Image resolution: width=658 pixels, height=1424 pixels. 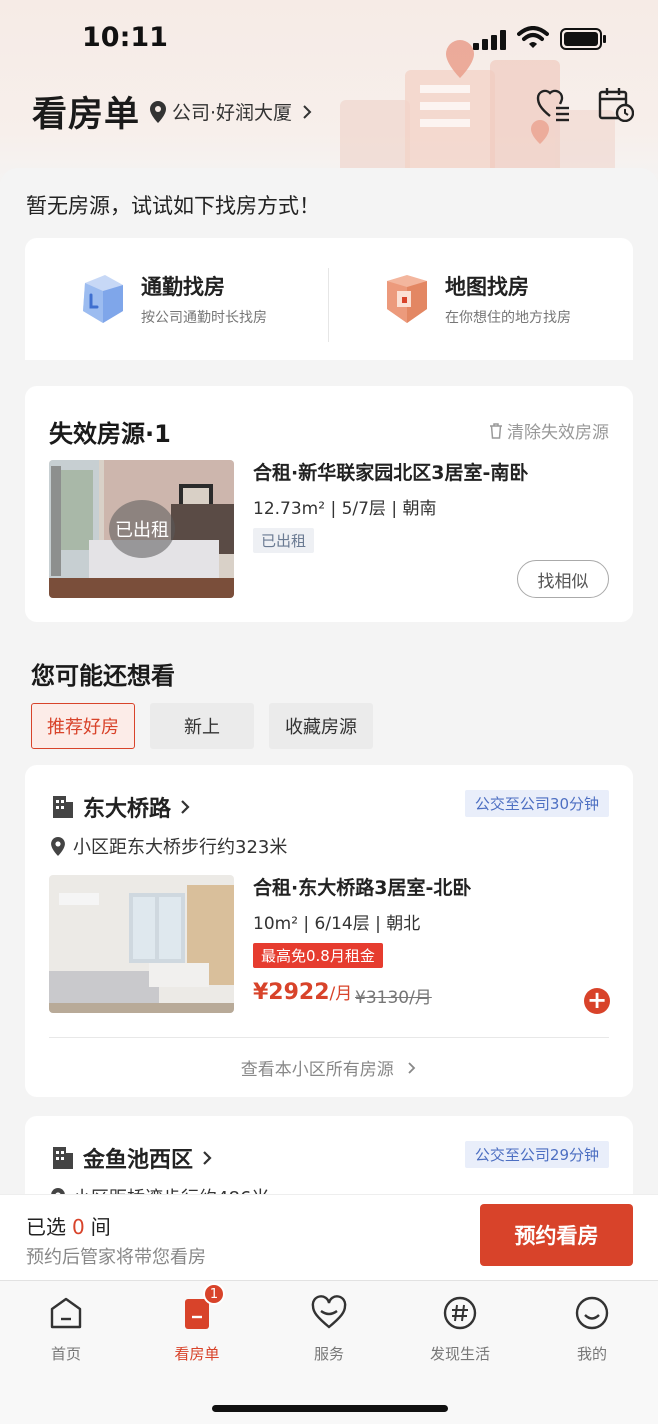 I want to click on listing-meta: 12.73m² | 5/7层 | 朝南, so click(x=345, y=509).